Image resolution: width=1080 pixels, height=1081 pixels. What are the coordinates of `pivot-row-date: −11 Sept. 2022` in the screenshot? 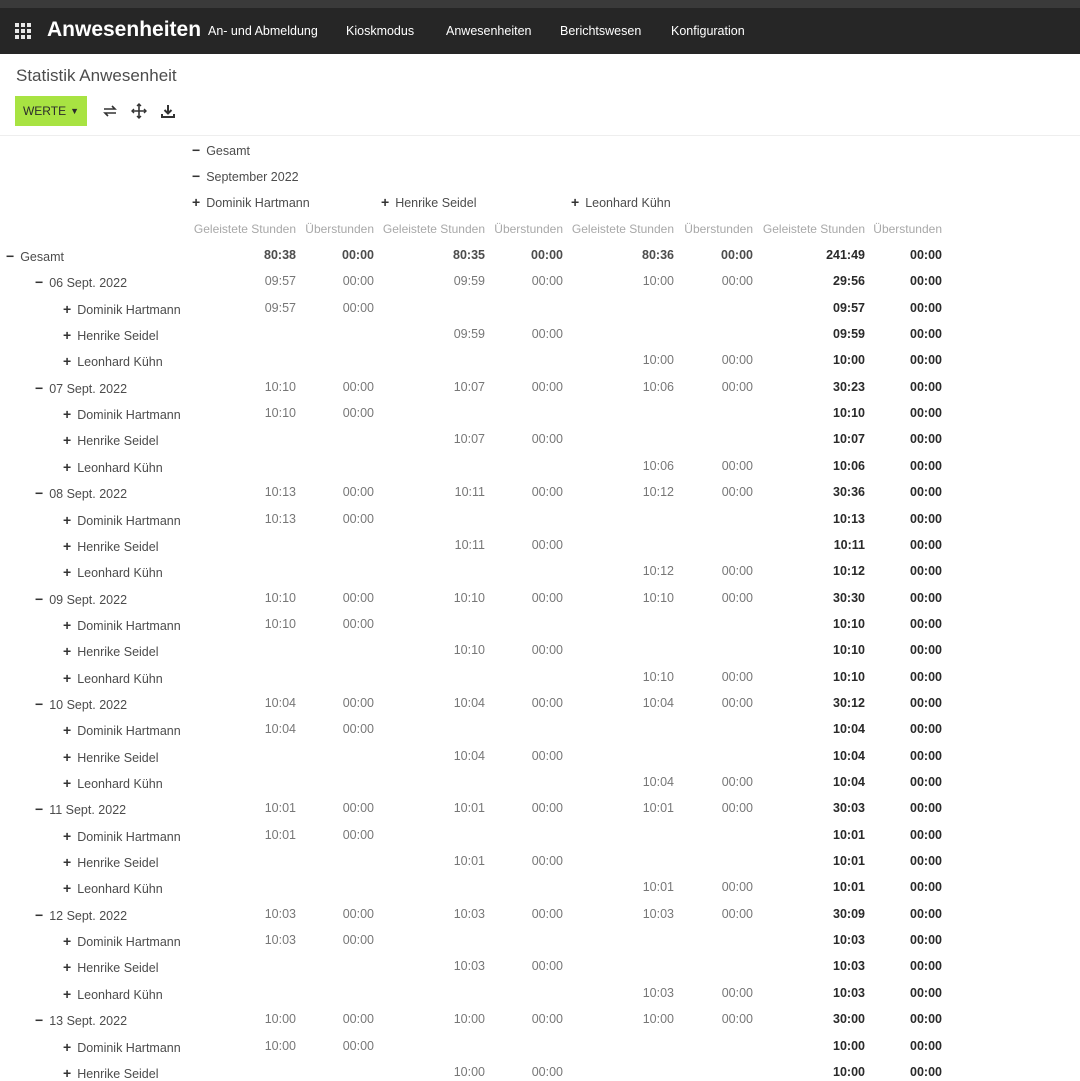 It's located at (80, 809).